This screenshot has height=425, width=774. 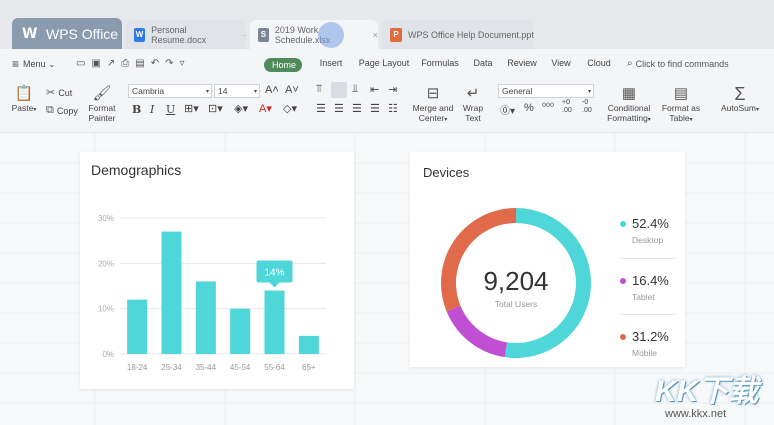 What do you see at coordinates (108, 354) in the screenshot?
I see `y-tick-label: 0%` at bounding box center [108, 354].